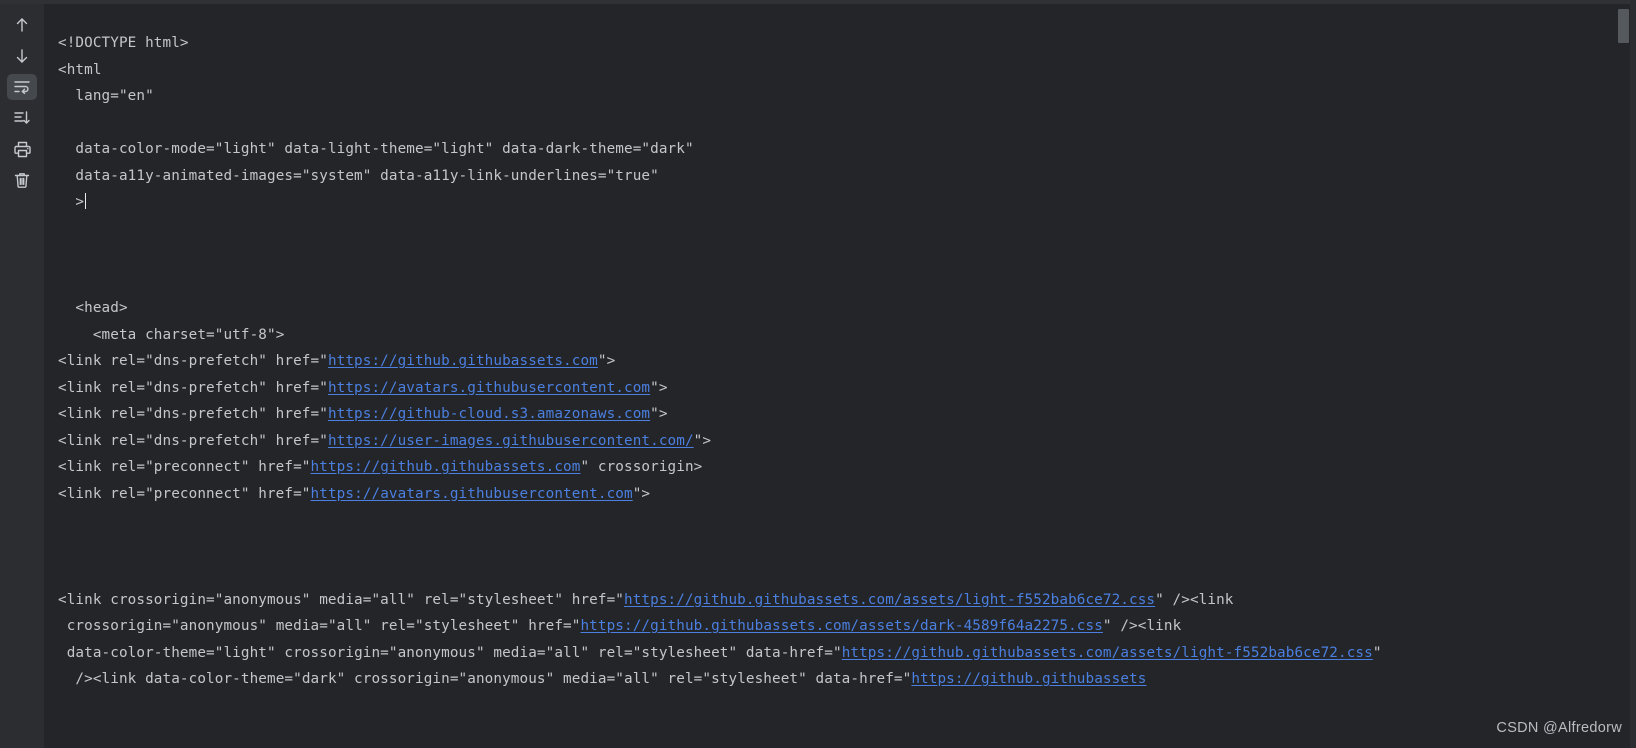 Image resolution: width=1636 pixels, height=748 pixels. Describe the element at coordinates (22, 376) in the screenshot. I see `tool-sidebar` at that location.